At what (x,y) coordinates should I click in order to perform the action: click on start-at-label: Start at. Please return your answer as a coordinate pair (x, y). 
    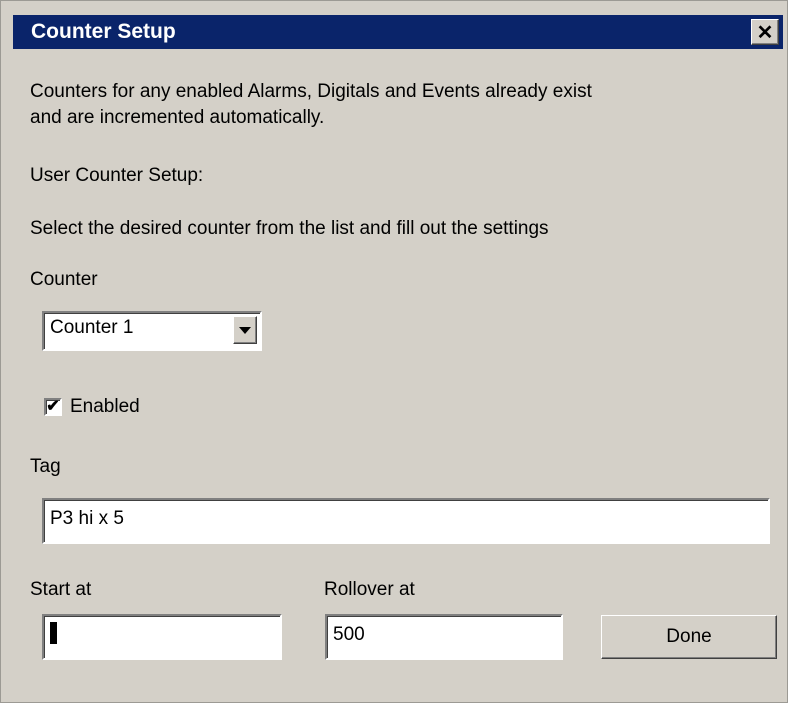
    Looking at the image, I should click on (61, 589).